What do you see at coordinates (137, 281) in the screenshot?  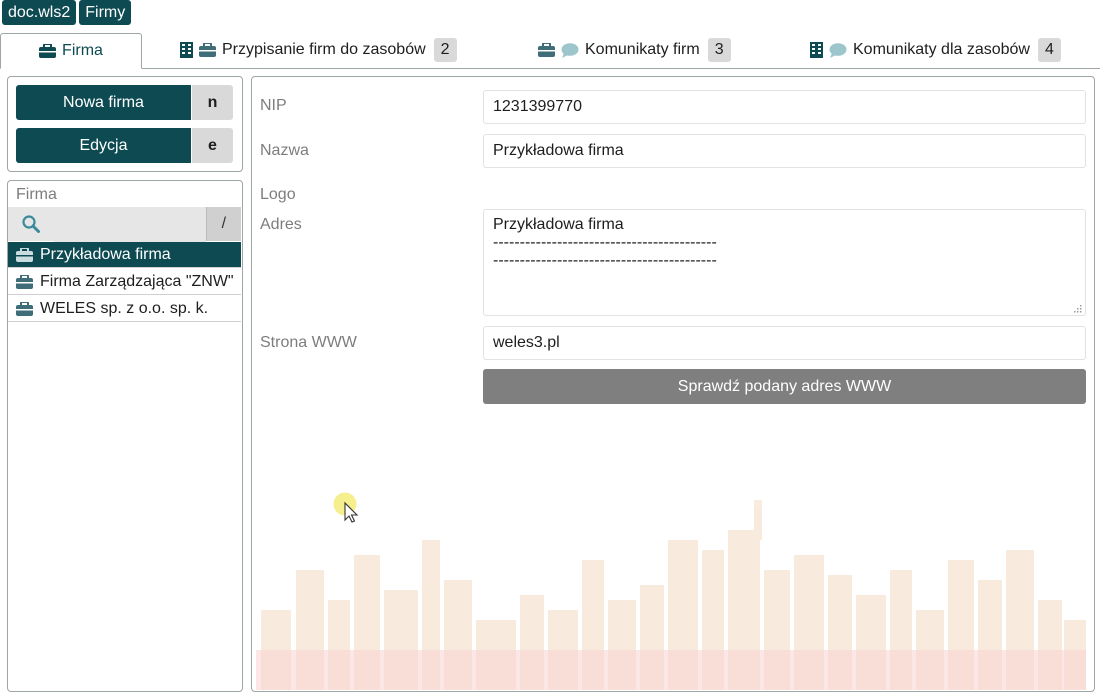 I see `list-item-label: Firma Zarządzająca "ZNW"` at bounding box center [137, 281].